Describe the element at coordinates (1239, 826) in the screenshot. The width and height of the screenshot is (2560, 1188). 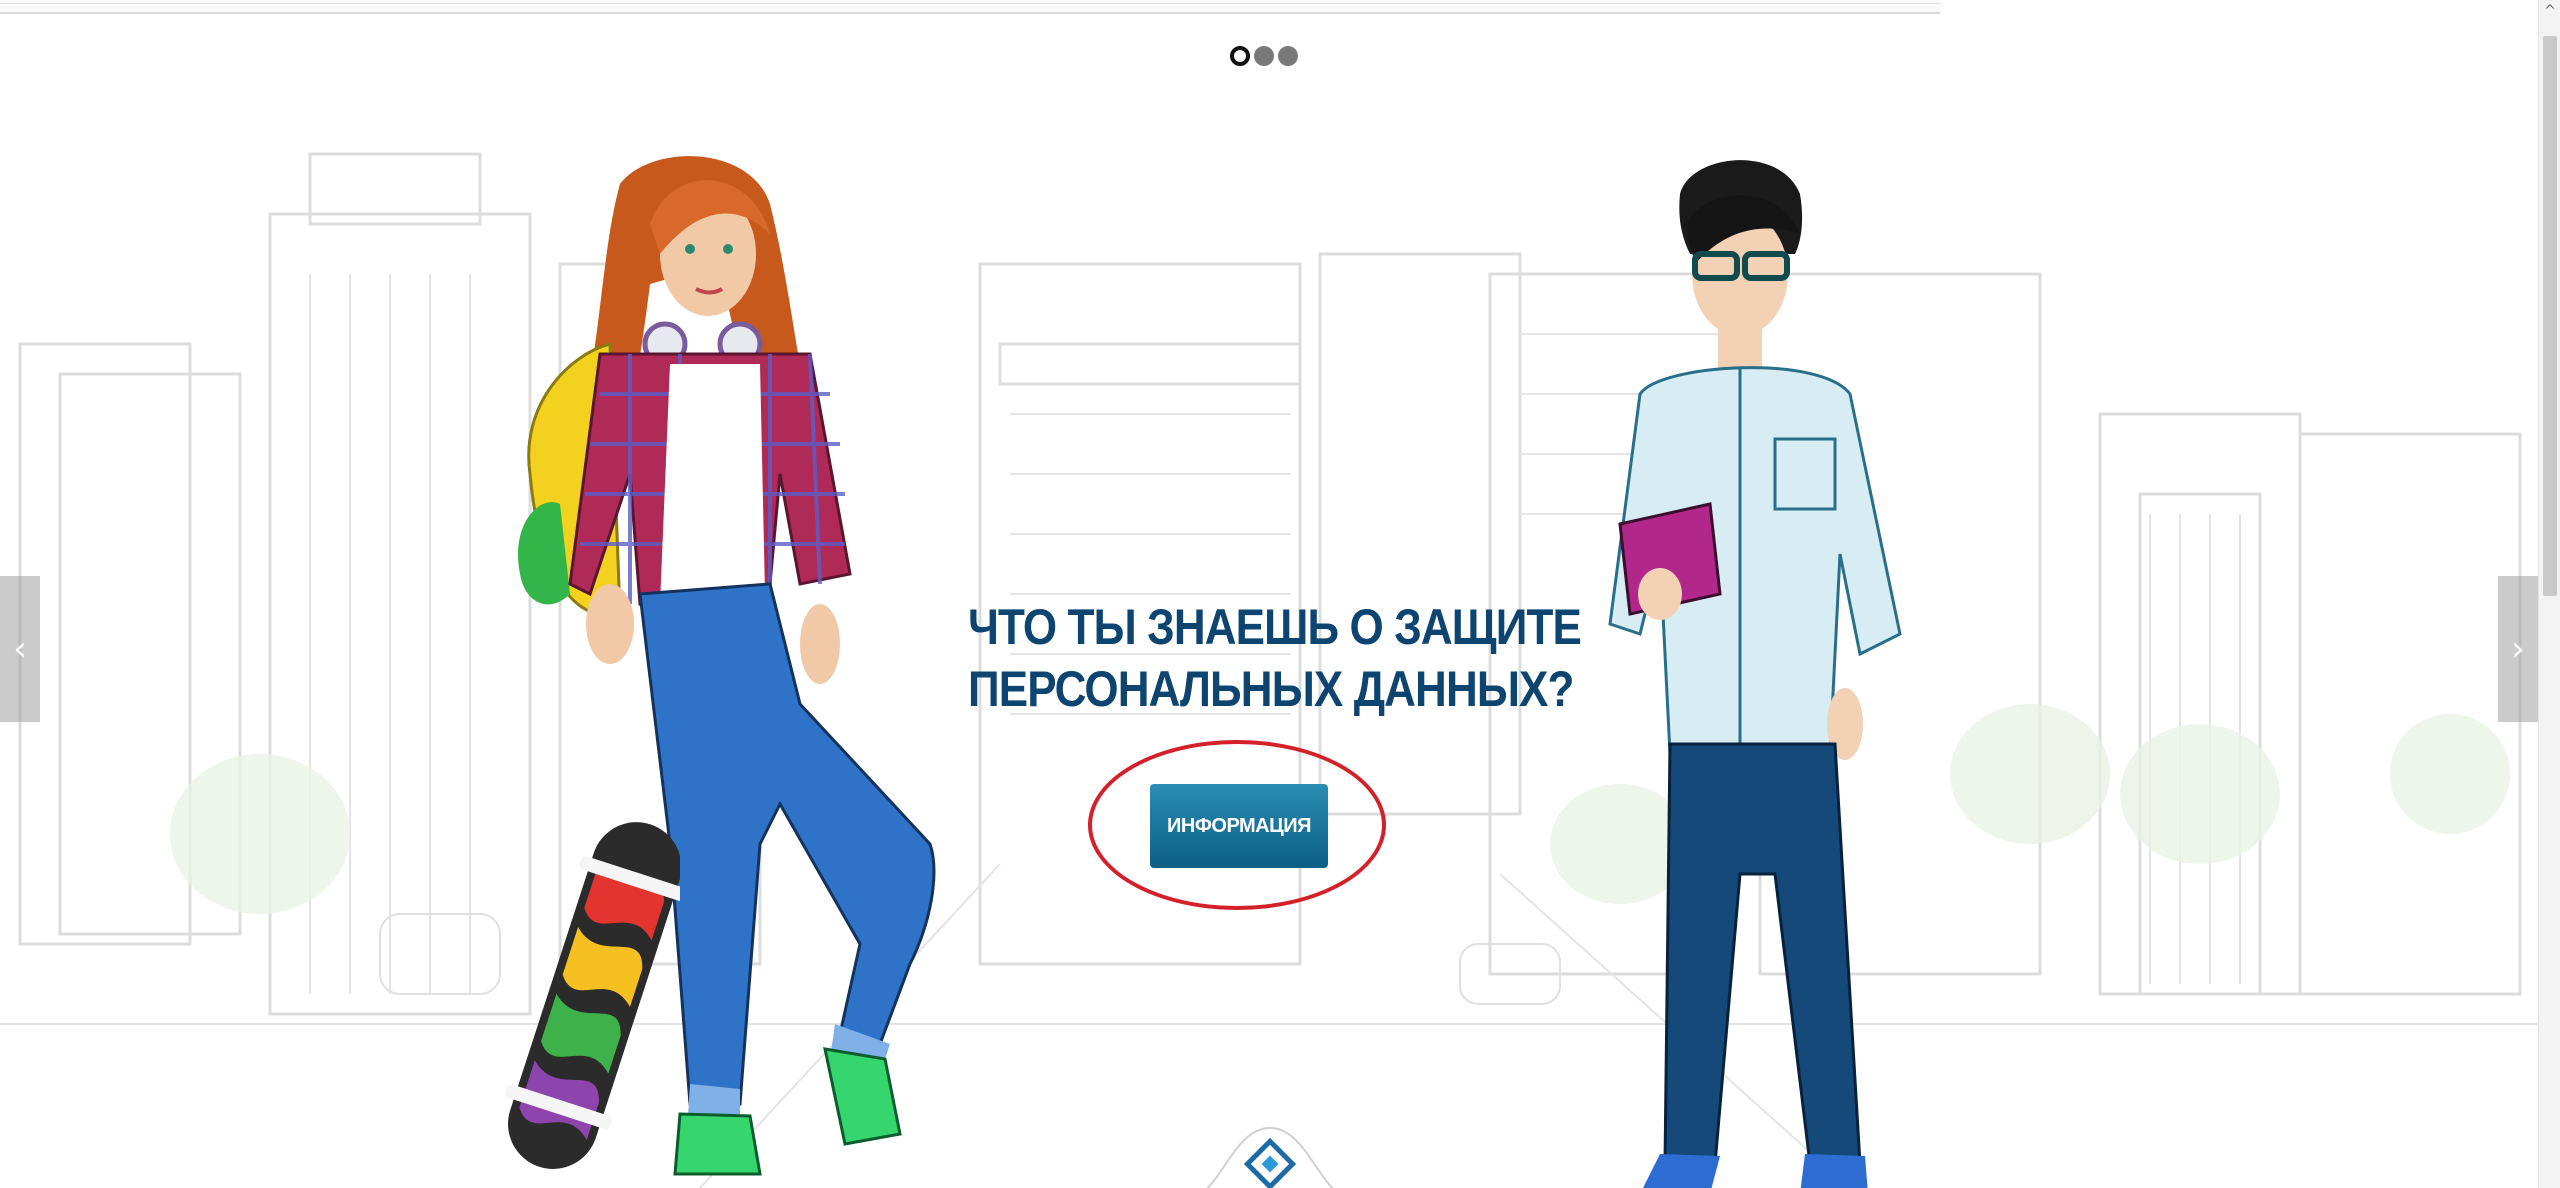
I see `information-button: ИНФОРМАЦИЯ` at that location.